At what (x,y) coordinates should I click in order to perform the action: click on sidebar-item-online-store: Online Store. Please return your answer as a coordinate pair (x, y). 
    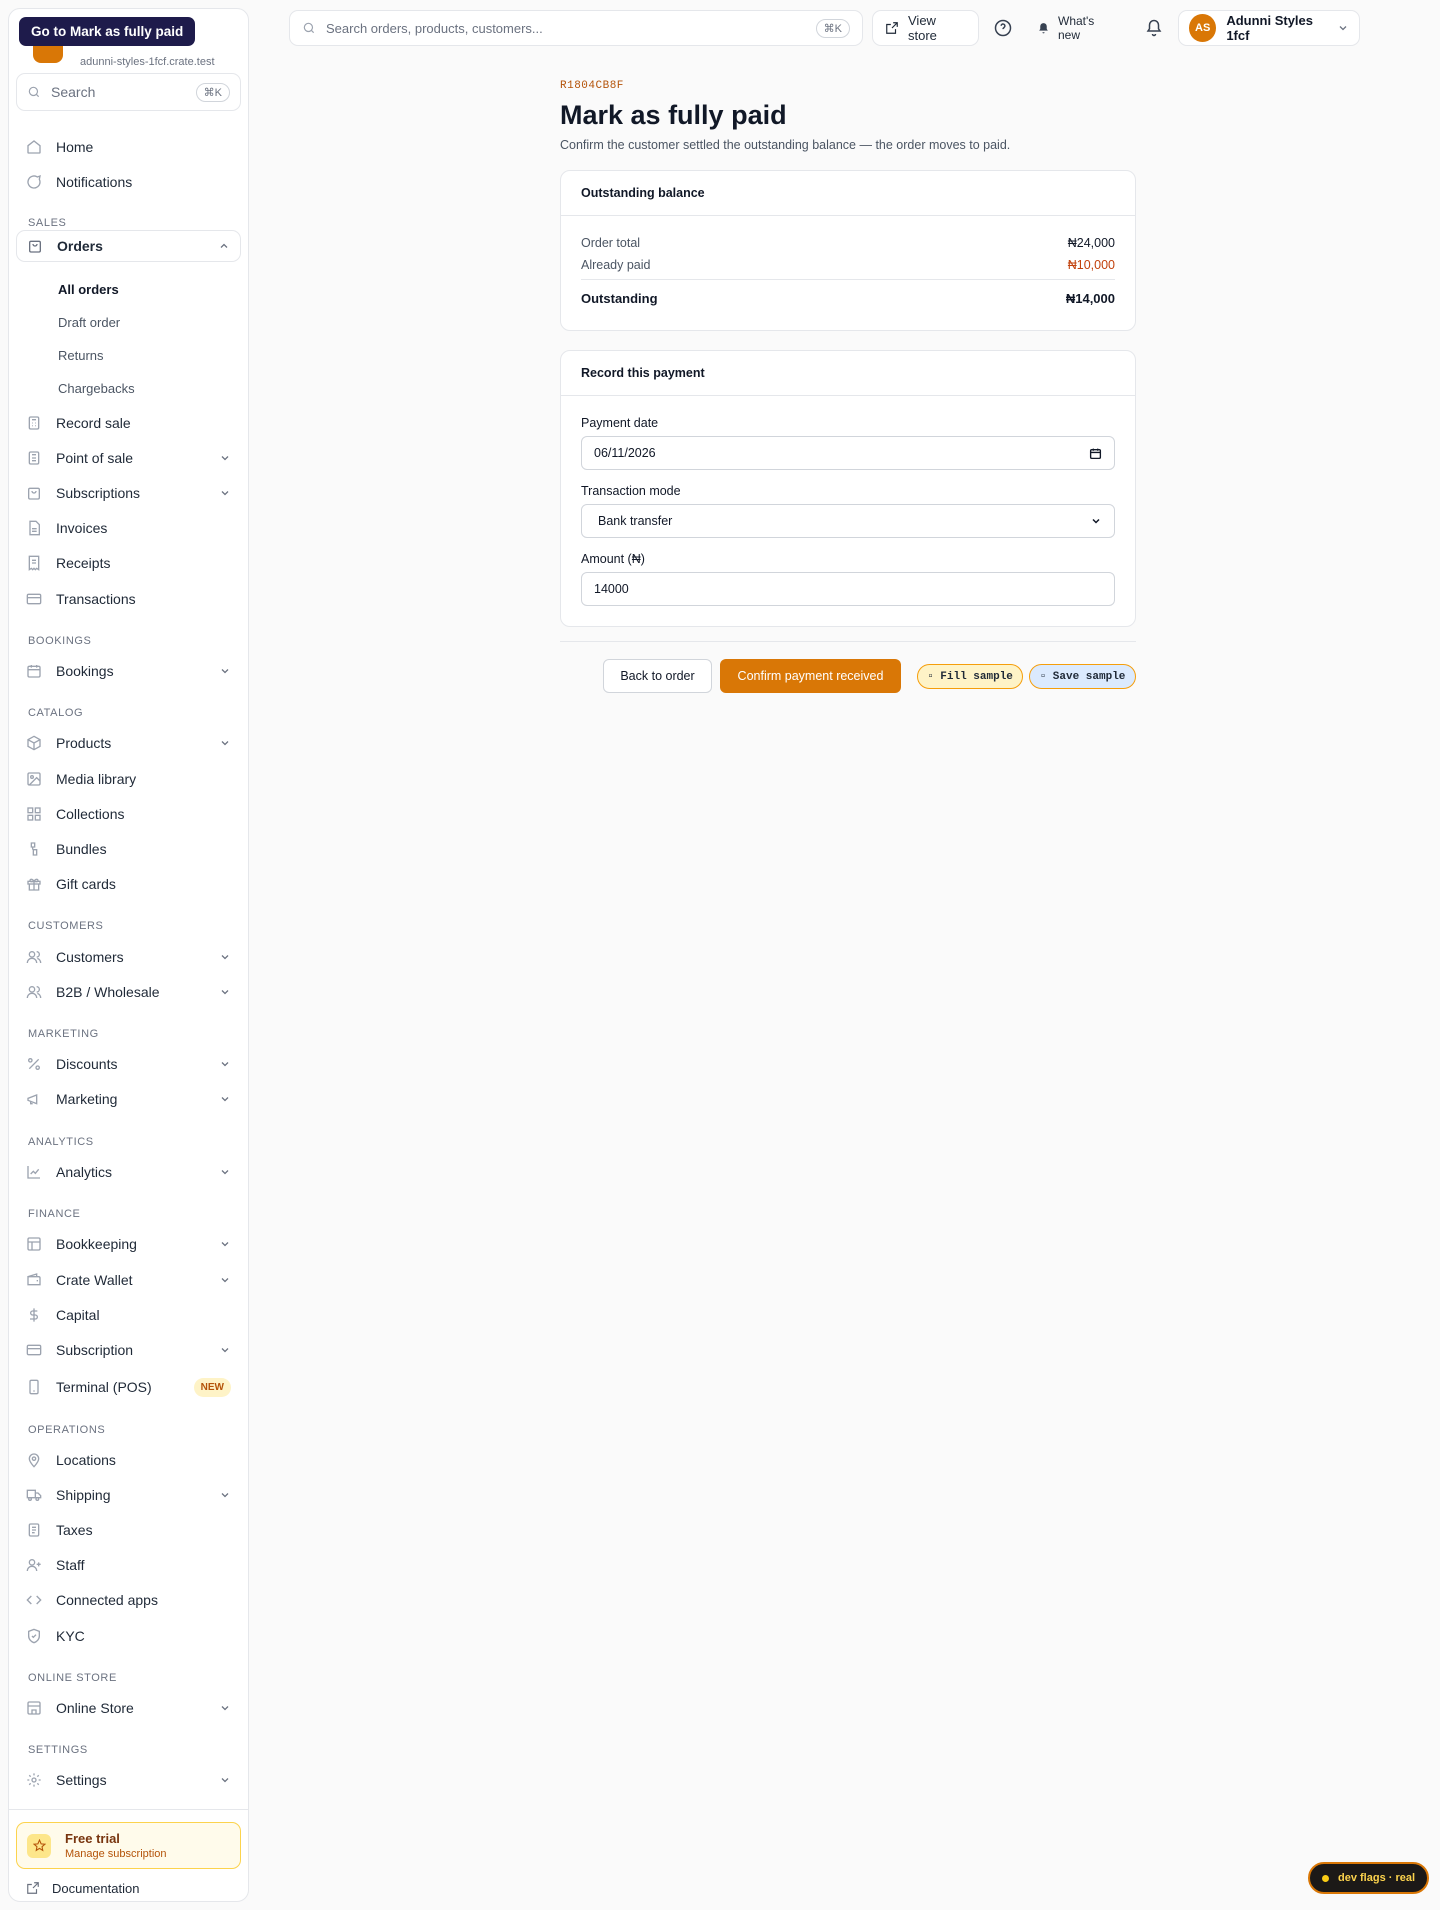
    Looking at the image, I should click on (128, 1708).